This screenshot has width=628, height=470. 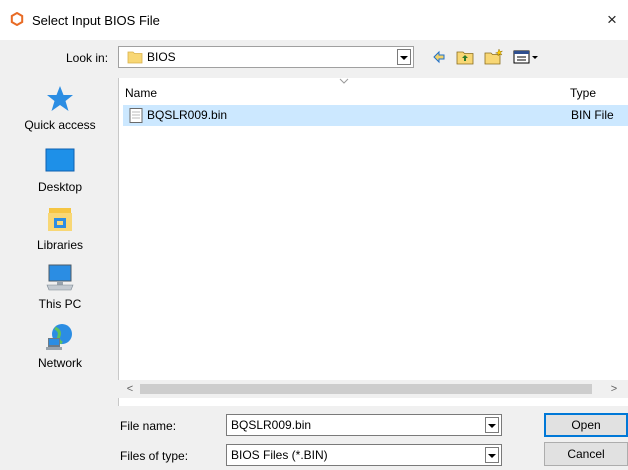 What do you see at coordinates (60, 125) in the screenshot?
I see `place-label: Quick access` at bounding box center [60, 125].